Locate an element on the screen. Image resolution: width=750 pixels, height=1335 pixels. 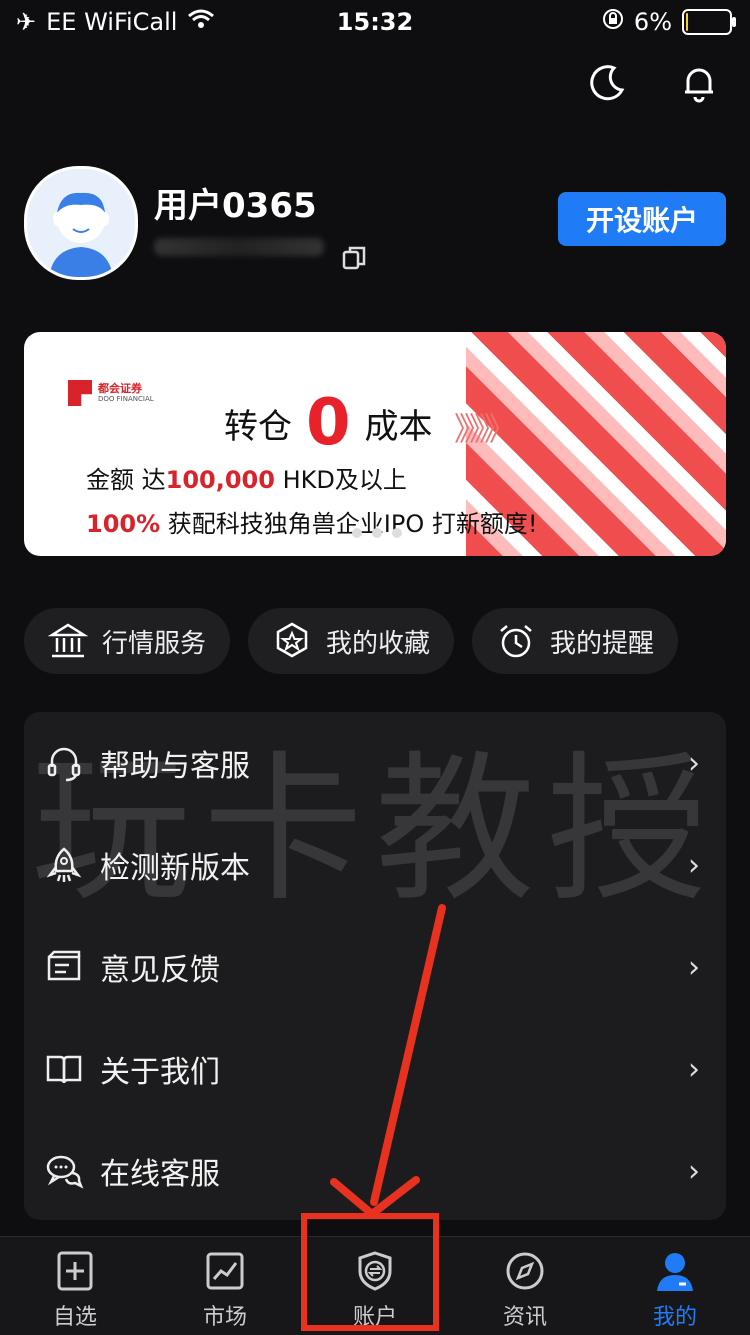
banner-title: 转仓 0 成本 is located at coordinates (328, 423).